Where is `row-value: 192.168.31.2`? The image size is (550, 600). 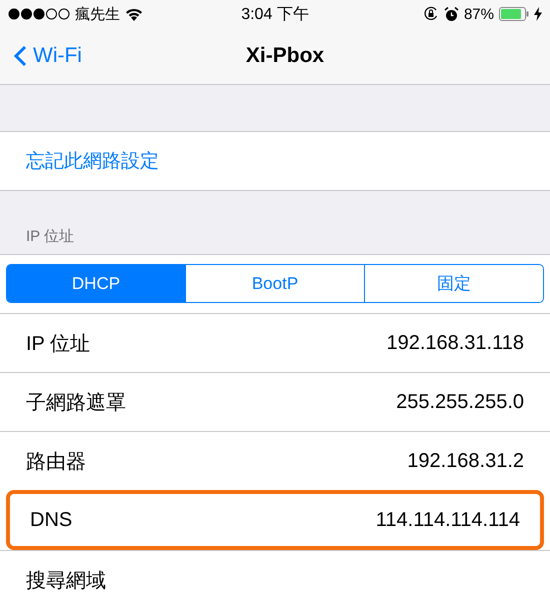 row-value: 192.168.31.2 is located at coordinates (465, 461).